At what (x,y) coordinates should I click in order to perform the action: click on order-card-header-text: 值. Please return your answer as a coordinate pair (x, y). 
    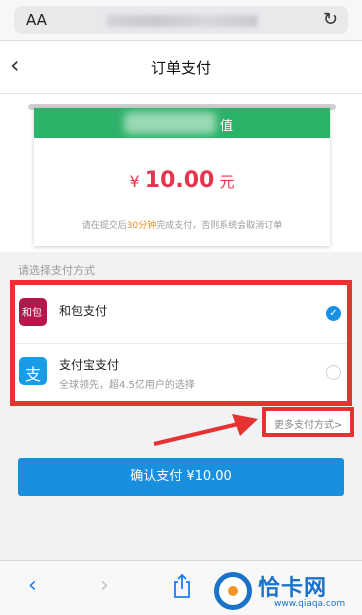
    Looking at the image, I should click on (227, 126).